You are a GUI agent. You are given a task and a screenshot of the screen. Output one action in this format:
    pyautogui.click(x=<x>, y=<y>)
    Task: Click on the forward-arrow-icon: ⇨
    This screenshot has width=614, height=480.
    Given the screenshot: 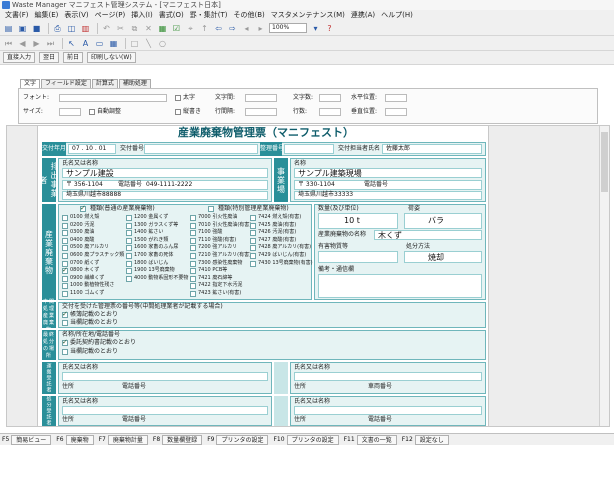 What is the action you would take?
    pyautogui.click(x=232, y=28)
    